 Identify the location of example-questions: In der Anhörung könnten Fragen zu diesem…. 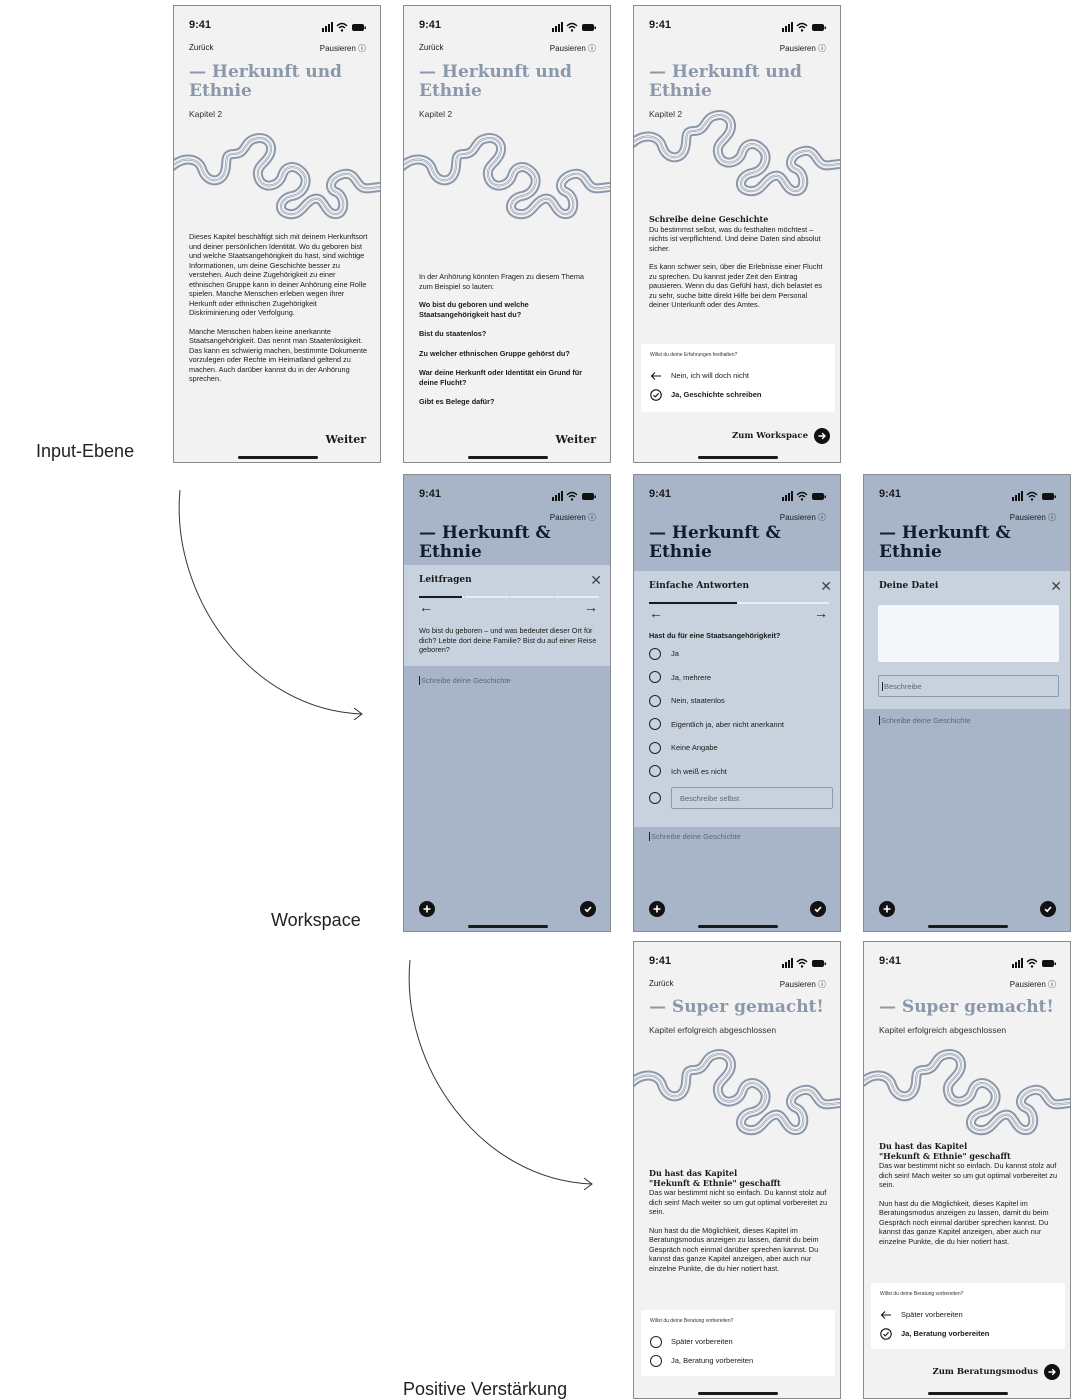
(509, 344).